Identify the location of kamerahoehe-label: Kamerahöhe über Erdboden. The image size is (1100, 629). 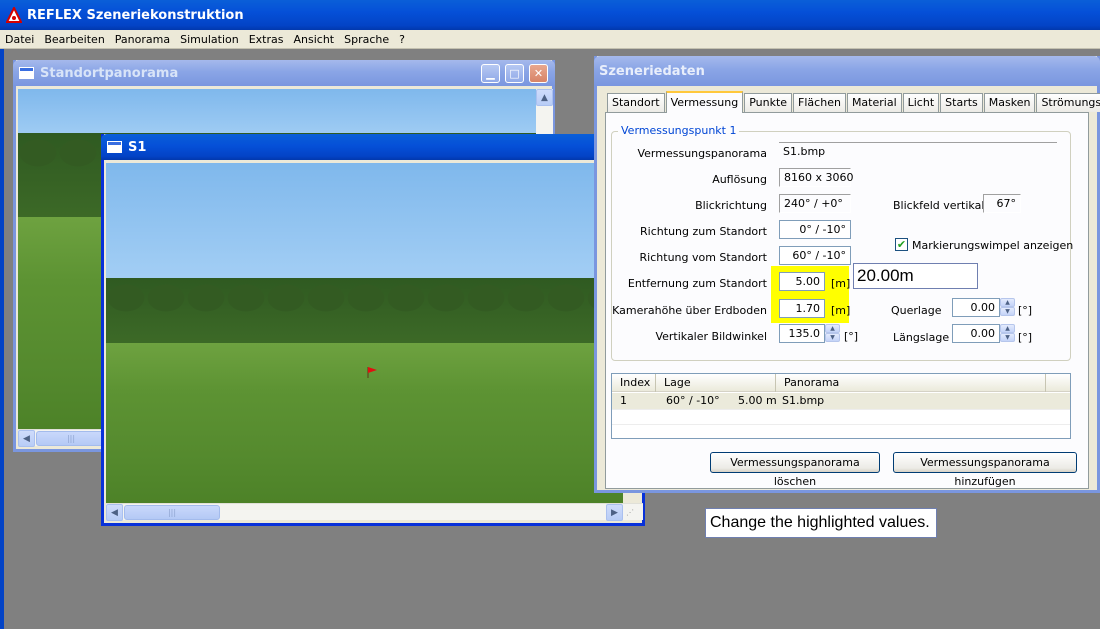
(689, 310).